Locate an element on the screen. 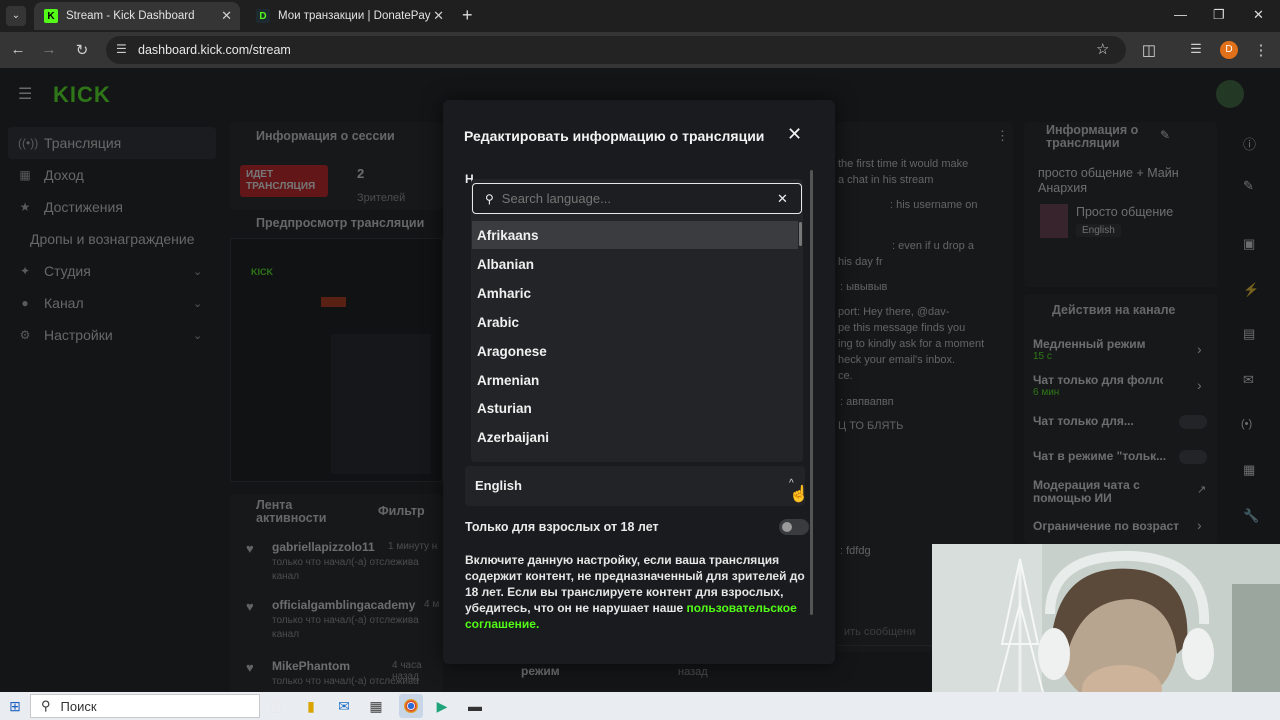 The image size is (1280, 720). kick-logo: KICK is located at coordinates (82, 95).